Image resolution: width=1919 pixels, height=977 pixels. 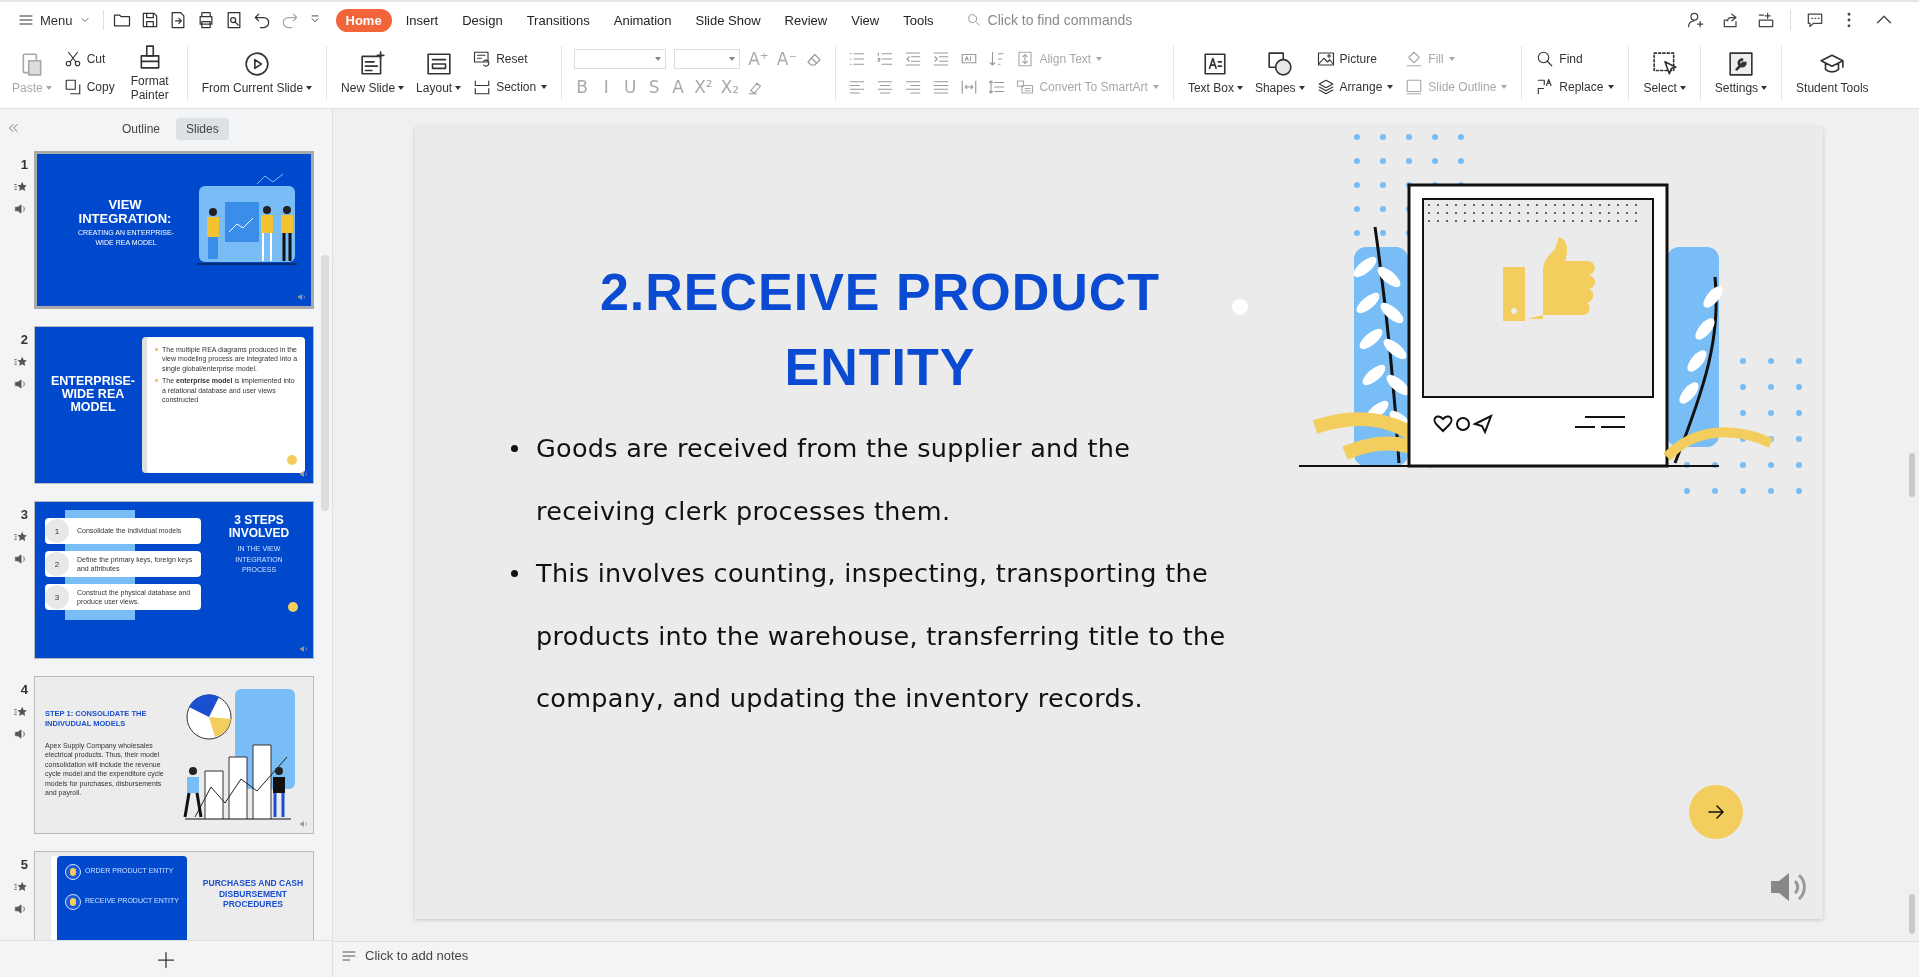 What do you see at coordinates (857, 59) in the screenshot?
I see `bullet-list-icon` at bounding box center [857, 59].